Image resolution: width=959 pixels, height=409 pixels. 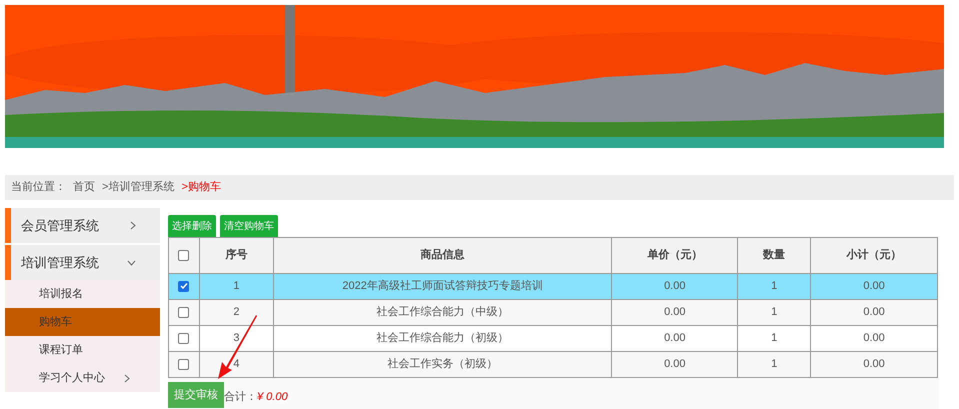 I want to click on menu-label: 学习个人中心, so click(x=72, y=378).